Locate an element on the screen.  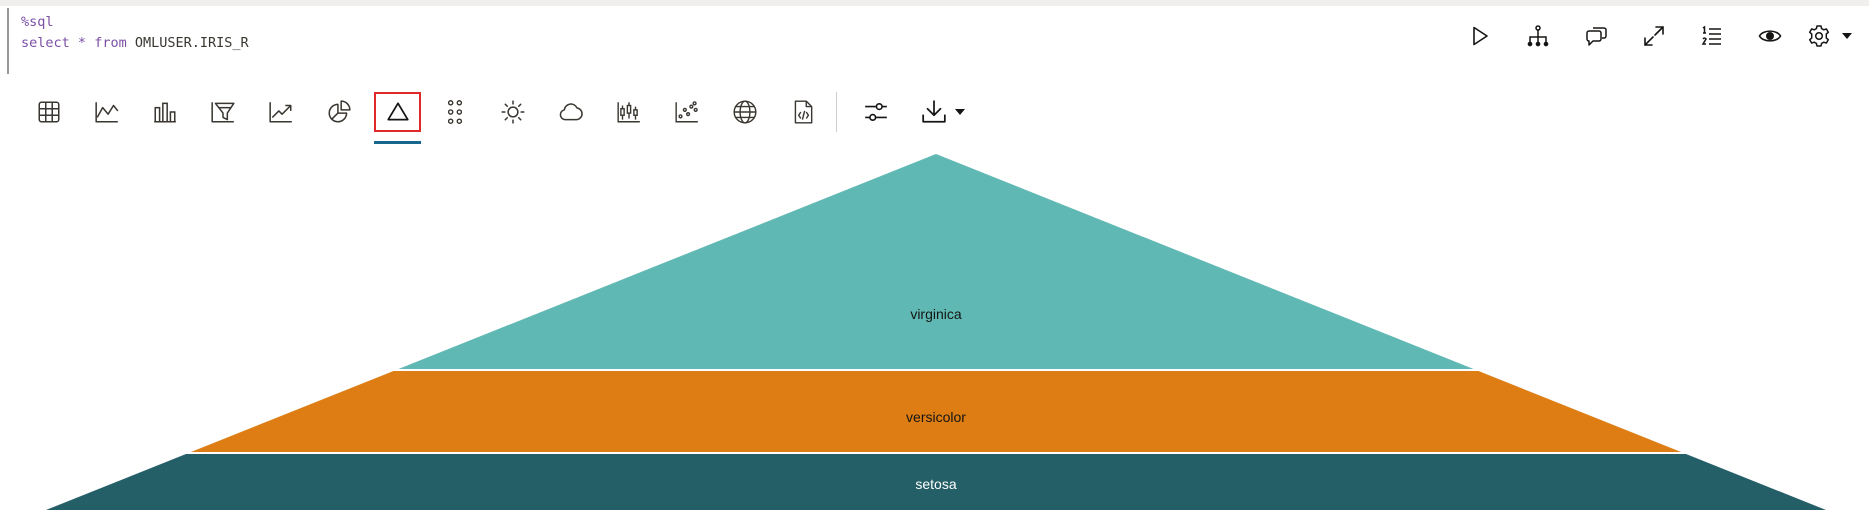
line-chart-button is located at coordinates (107, 112).